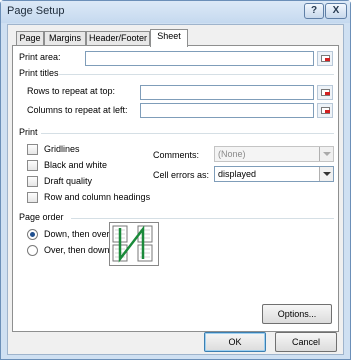 The image size is (351, 360). I want to click on print-area-collapse-button, so click(325, 58).